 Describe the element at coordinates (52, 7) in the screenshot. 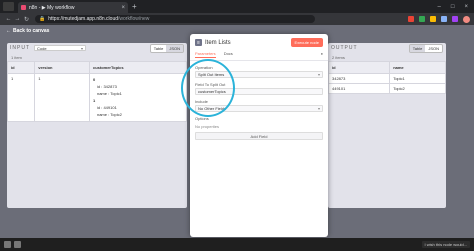

I see `tab-title: n8n - ▶ My workflow` at that location.